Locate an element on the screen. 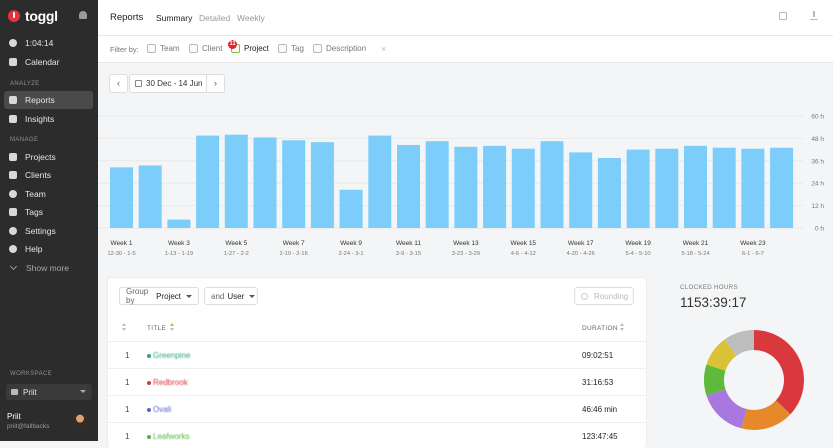 The height and width of the screenshot is (448, 833). subgroup-dropdown: and User is located at coordinates (231, 296).